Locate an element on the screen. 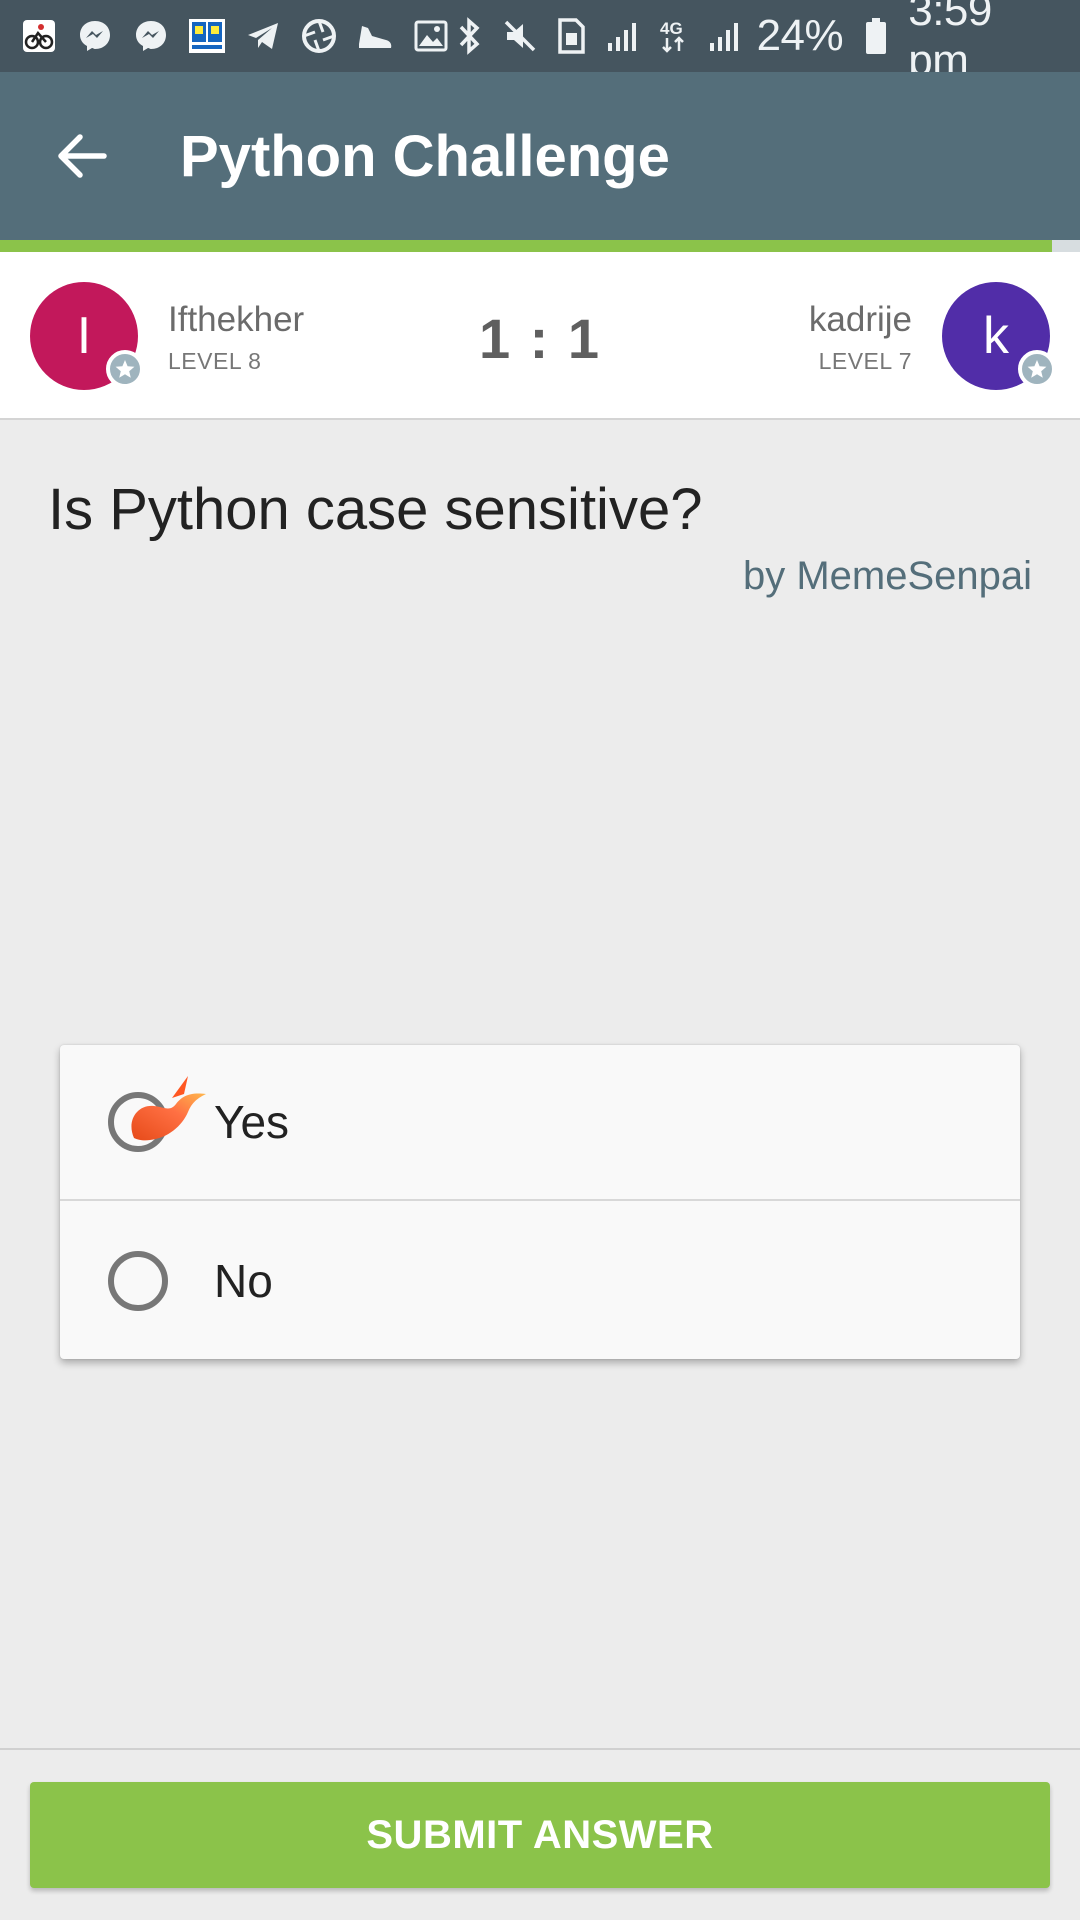 This screenshot has width=1080, height=1920. app-bar: Python Challenge is located at coordinates (540, 156).